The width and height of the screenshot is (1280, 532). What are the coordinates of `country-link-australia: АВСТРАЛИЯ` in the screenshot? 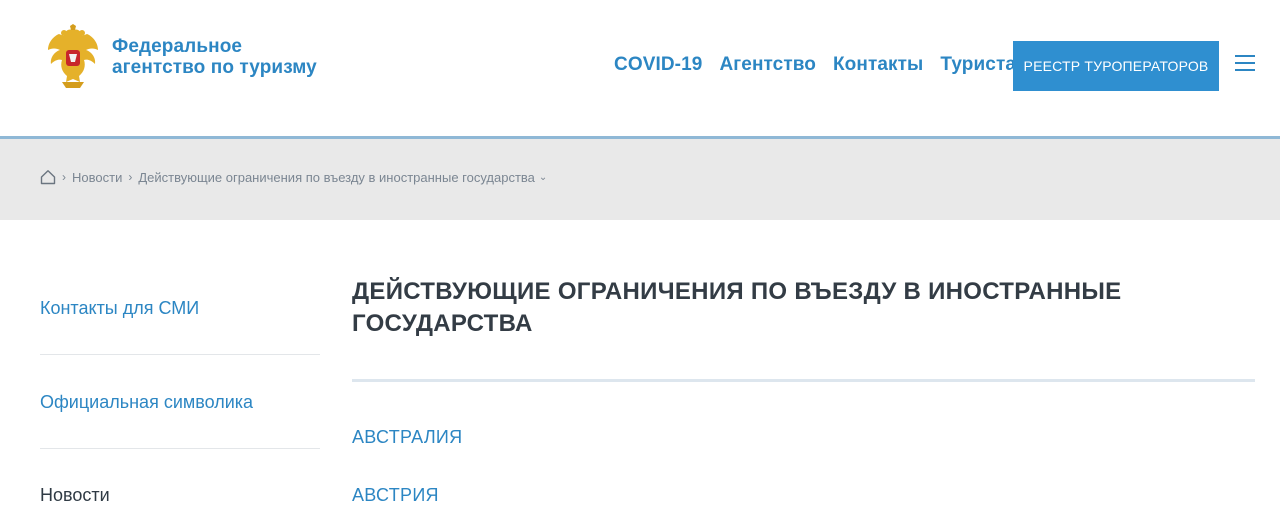 It's located at (407, 437).